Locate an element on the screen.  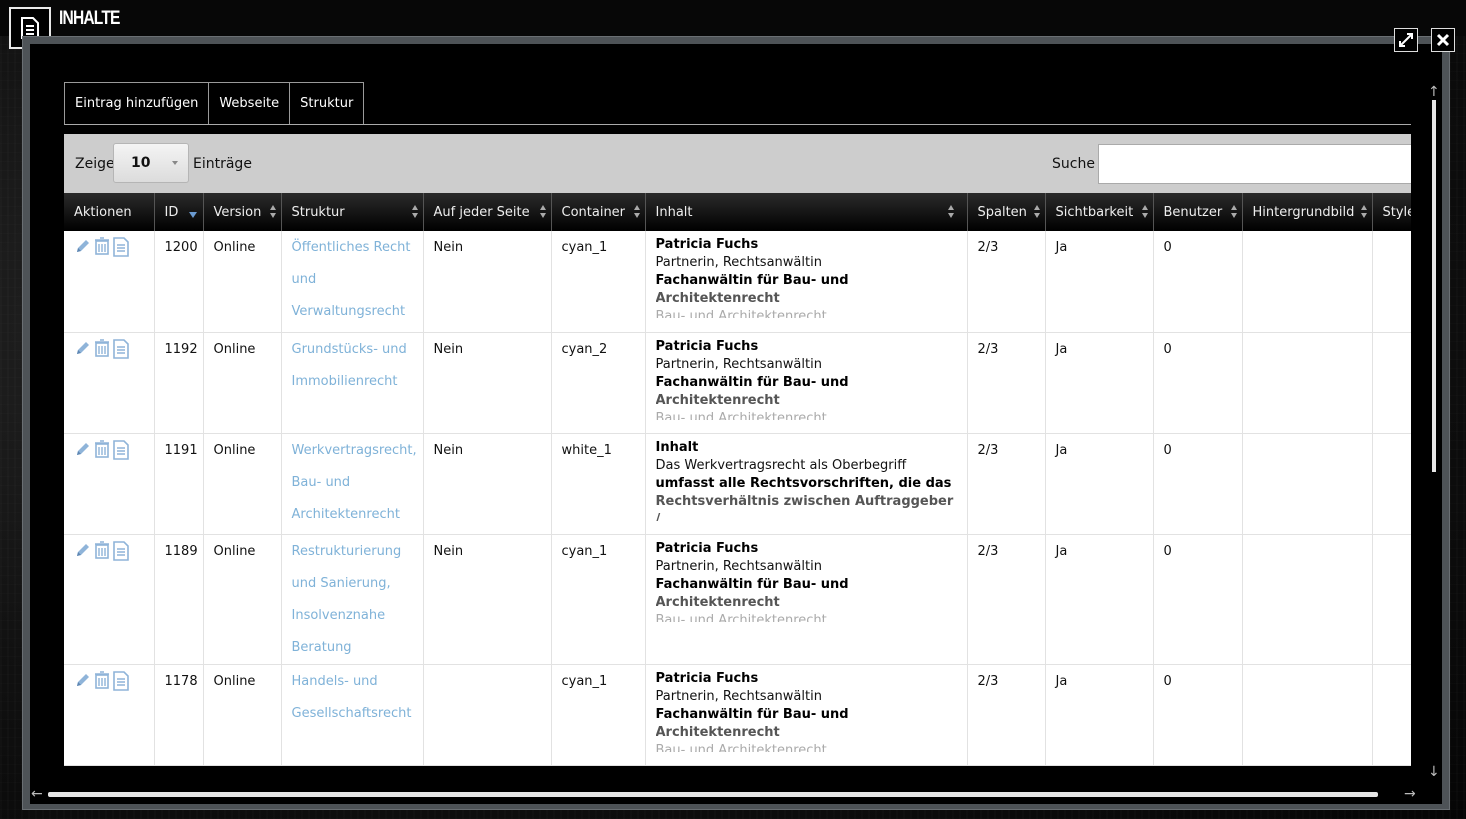
col-header-aktionen: Aktionen is located at coordinates (109, 212).